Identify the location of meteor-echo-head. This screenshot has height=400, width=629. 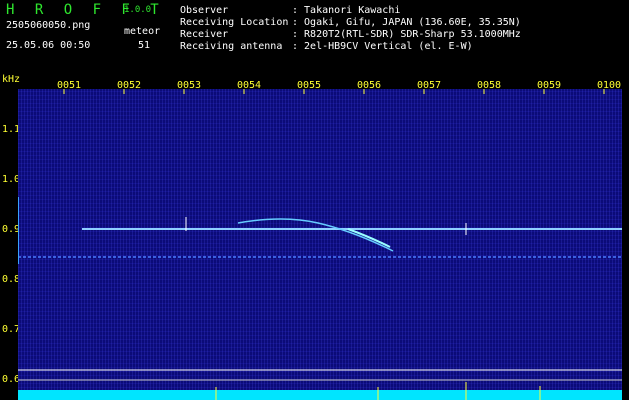
(369, 238).